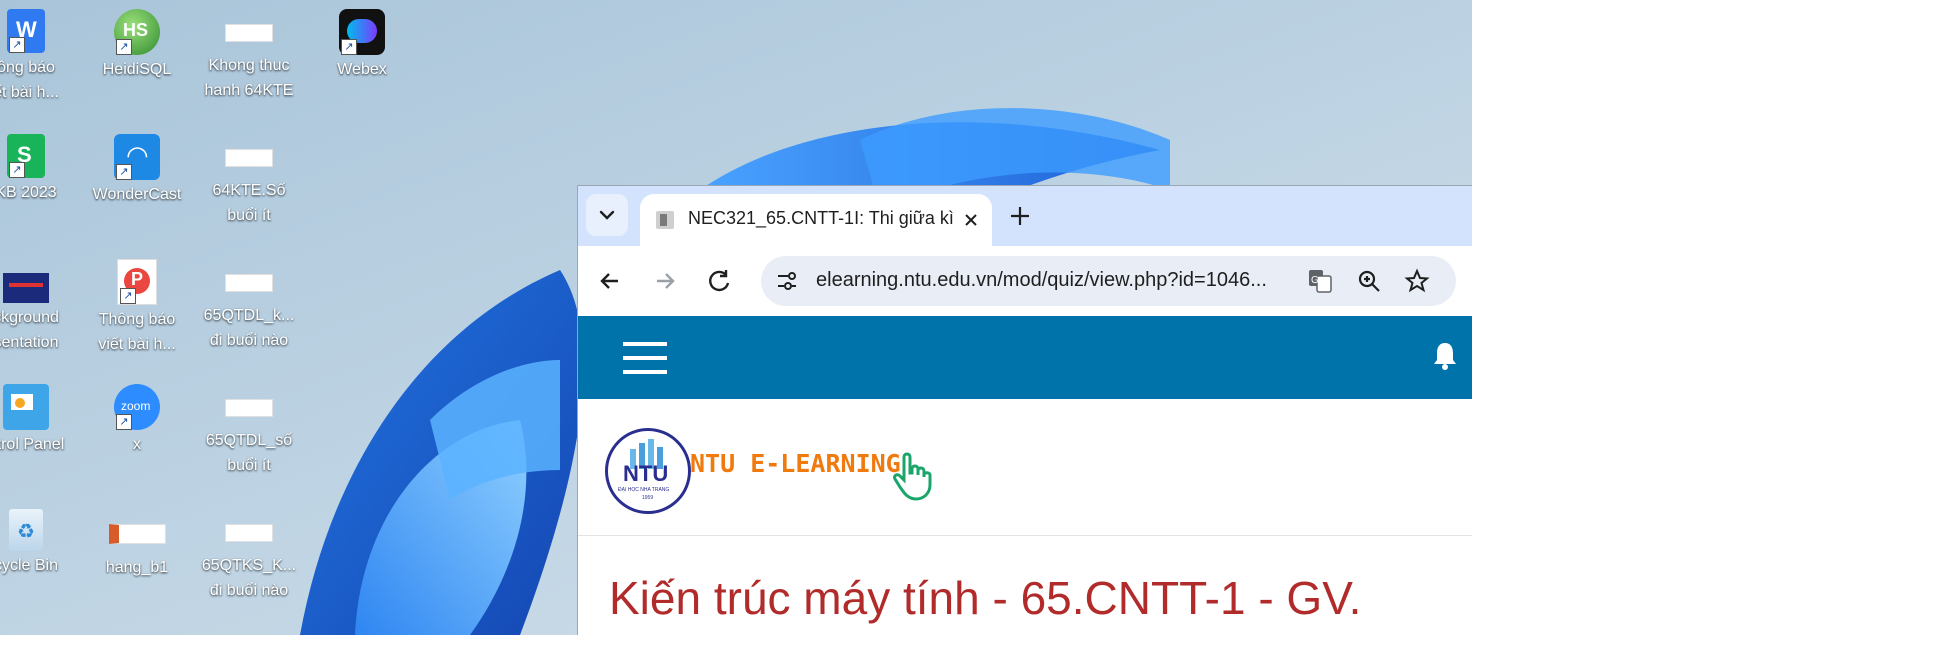 This screenshot has width=1943, height=652. Describe the element at coordinates (1369, 281) in the screenshot. I see `zoom-icon` at that location.